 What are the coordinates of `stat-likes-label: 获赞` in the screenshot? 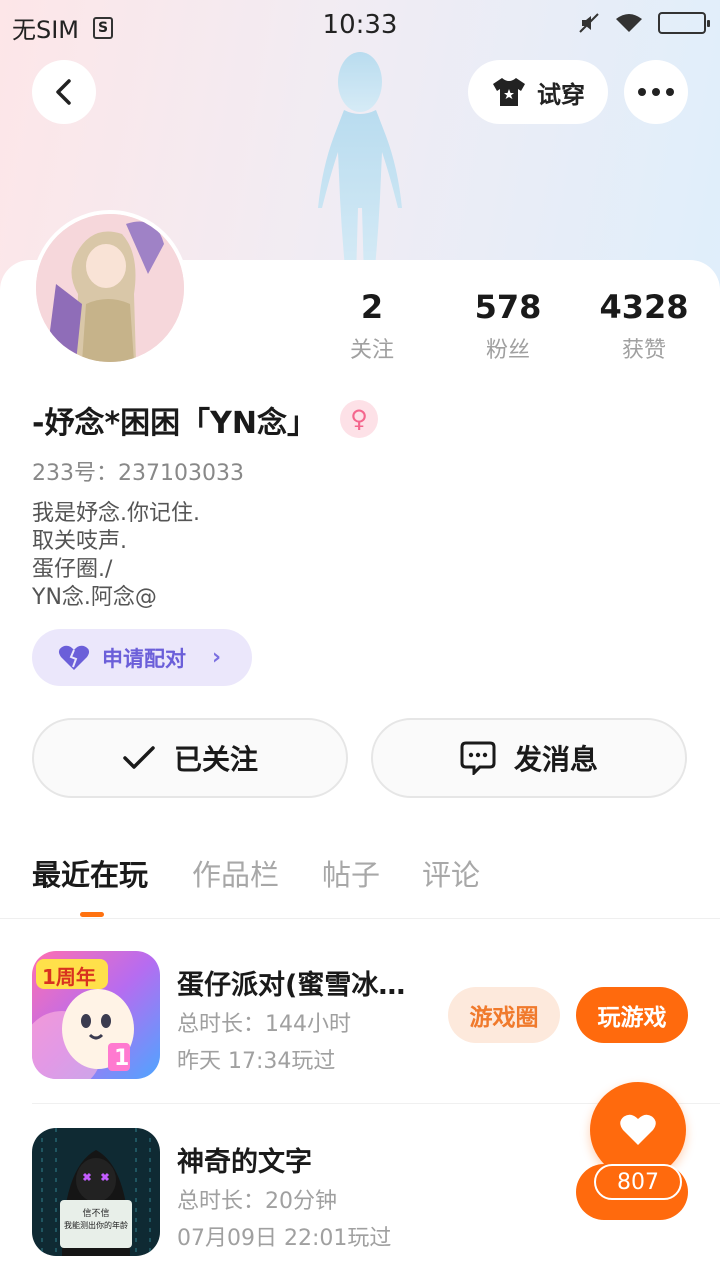 It's located at (643, 350).